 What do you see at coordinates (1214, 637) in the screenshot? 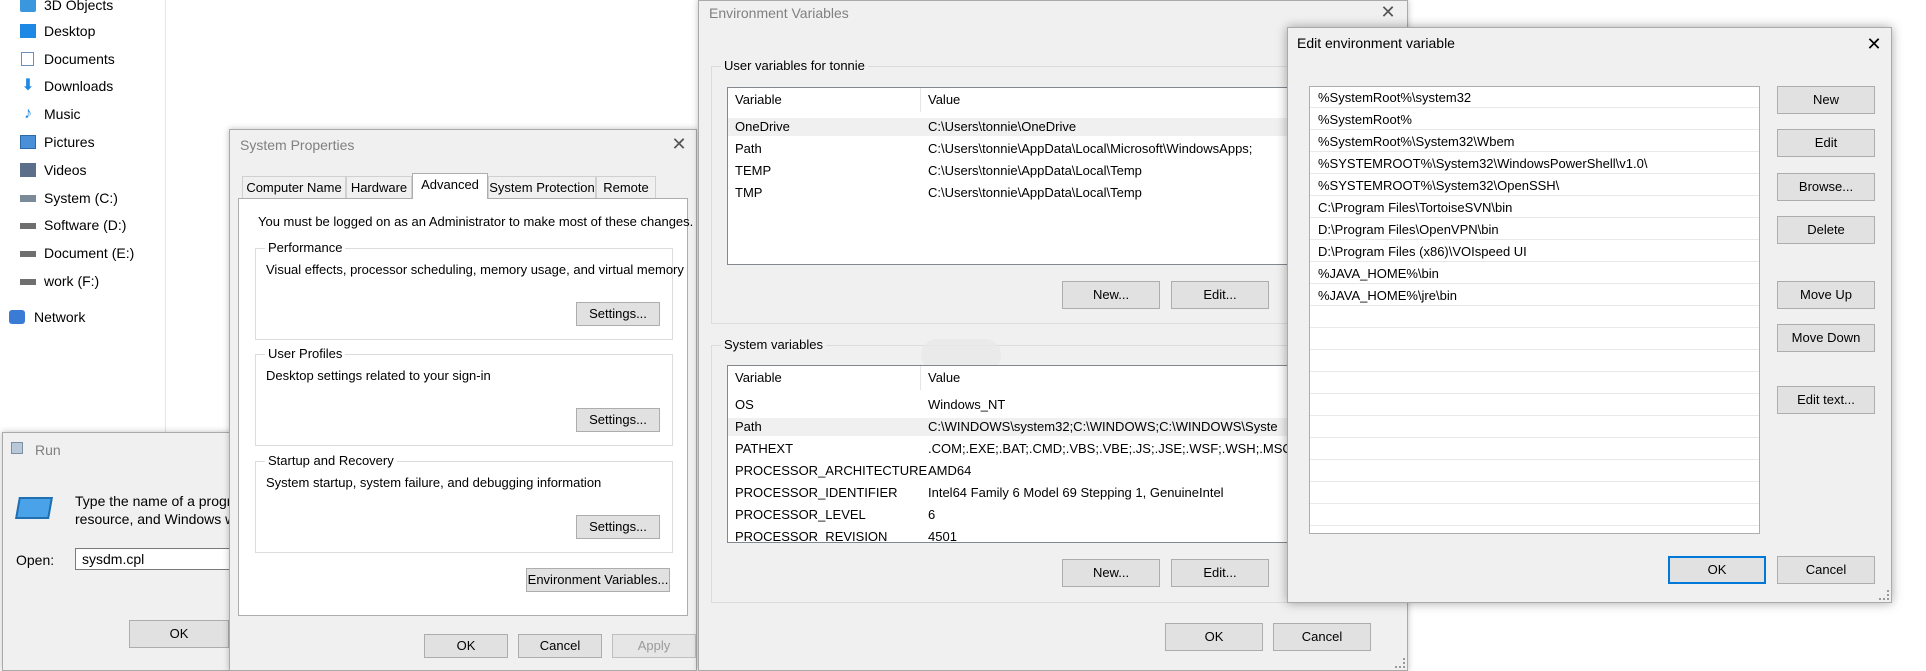
I see `env-ok-button: OK` at bounding box center [1214, 637].